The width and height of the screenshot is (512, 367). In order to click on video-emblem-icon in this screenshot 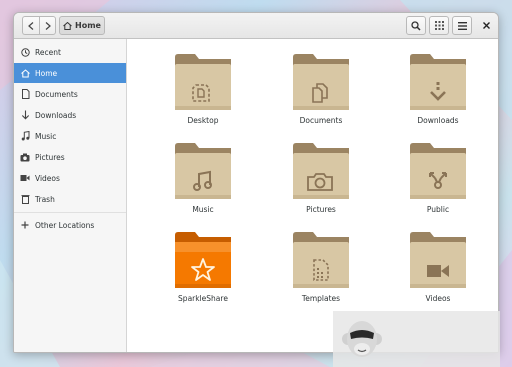, I will do `click(438, 271)`.